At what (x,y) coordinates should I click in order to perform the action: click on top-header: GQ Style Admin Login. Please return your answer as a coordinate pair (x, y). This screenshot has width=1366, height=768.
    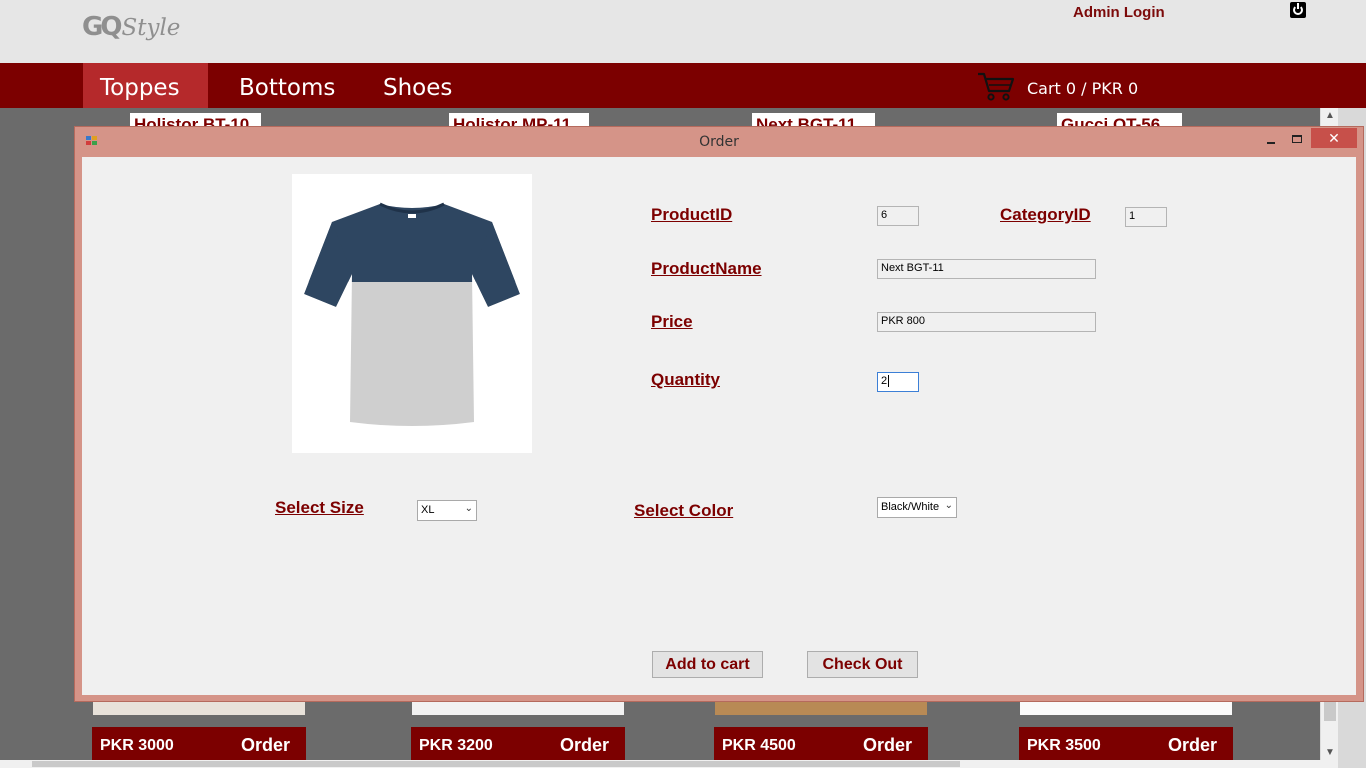
    Looking at the image, I should click on (683, 31).